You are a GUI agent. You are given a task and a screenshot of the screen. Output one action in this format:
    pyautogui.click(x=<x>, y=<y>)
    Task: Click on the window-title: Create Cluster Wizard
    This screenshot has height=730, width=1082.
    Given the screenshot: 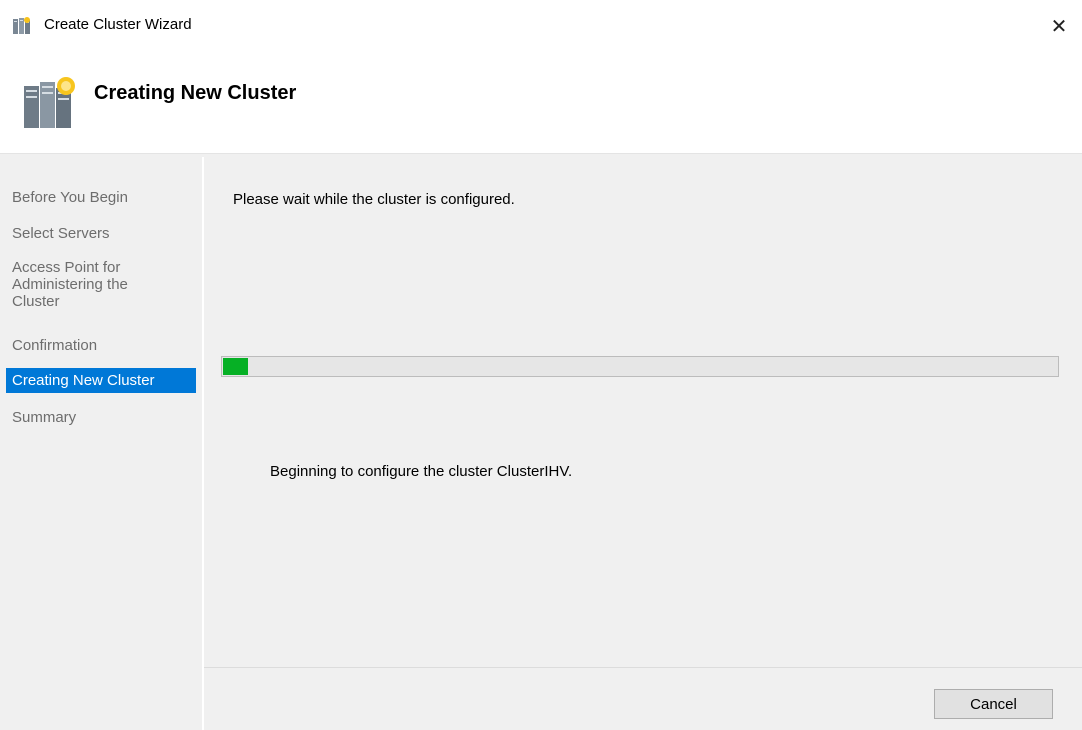 What is the action you would take?
    pyautogui.click(x=118, y=24)
    